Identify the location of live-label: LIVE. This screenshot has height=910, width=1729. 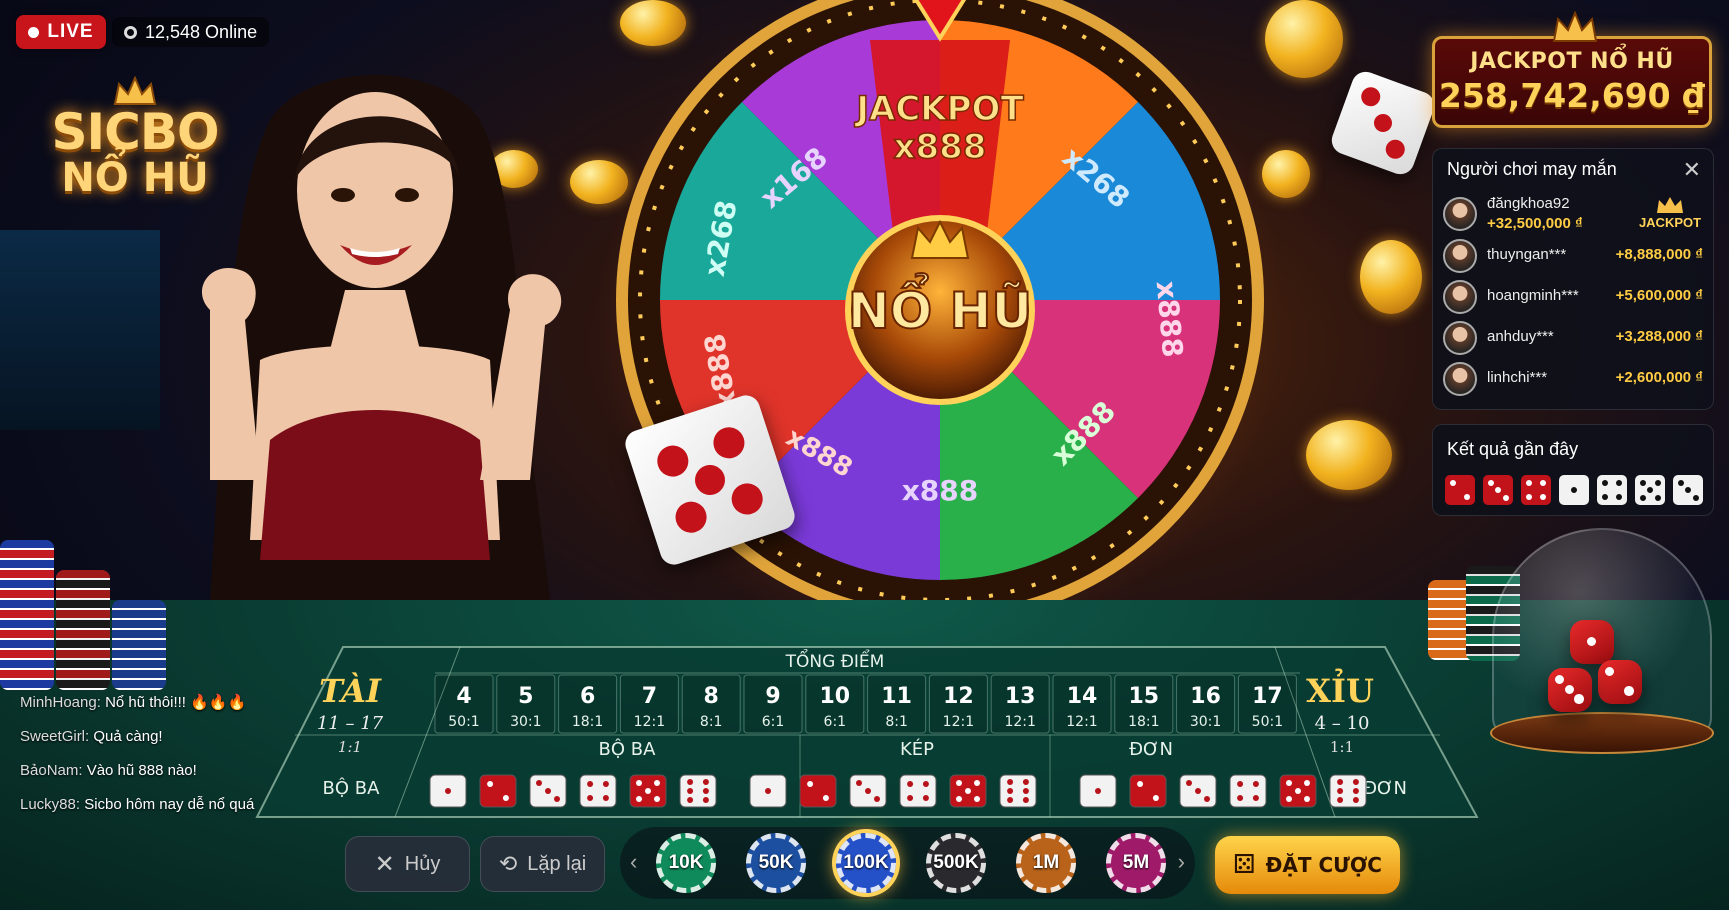
(70, 31).